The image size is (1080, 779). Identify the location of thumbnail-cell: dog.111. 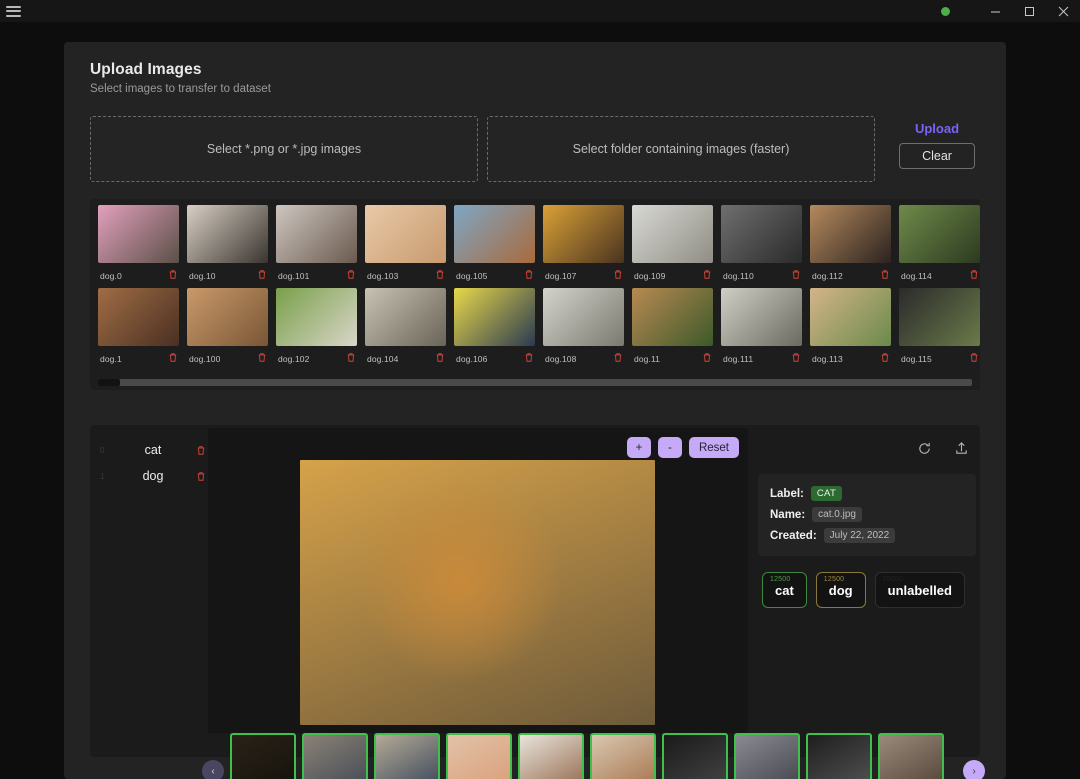
(761, 329).